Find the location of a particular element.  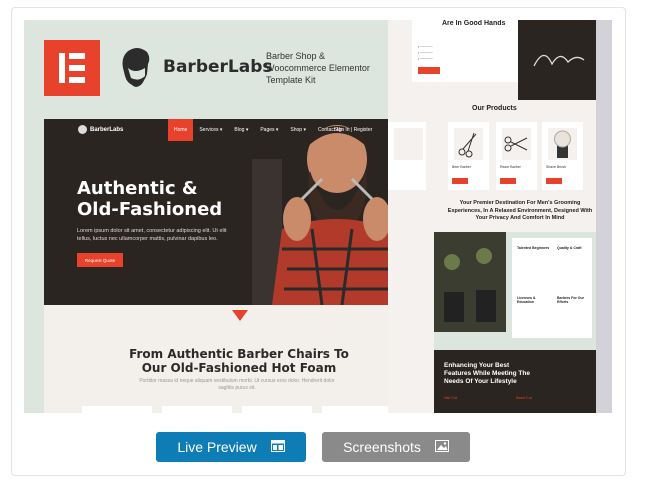

triangle-marker-icon is located at coordinates (240, 315).